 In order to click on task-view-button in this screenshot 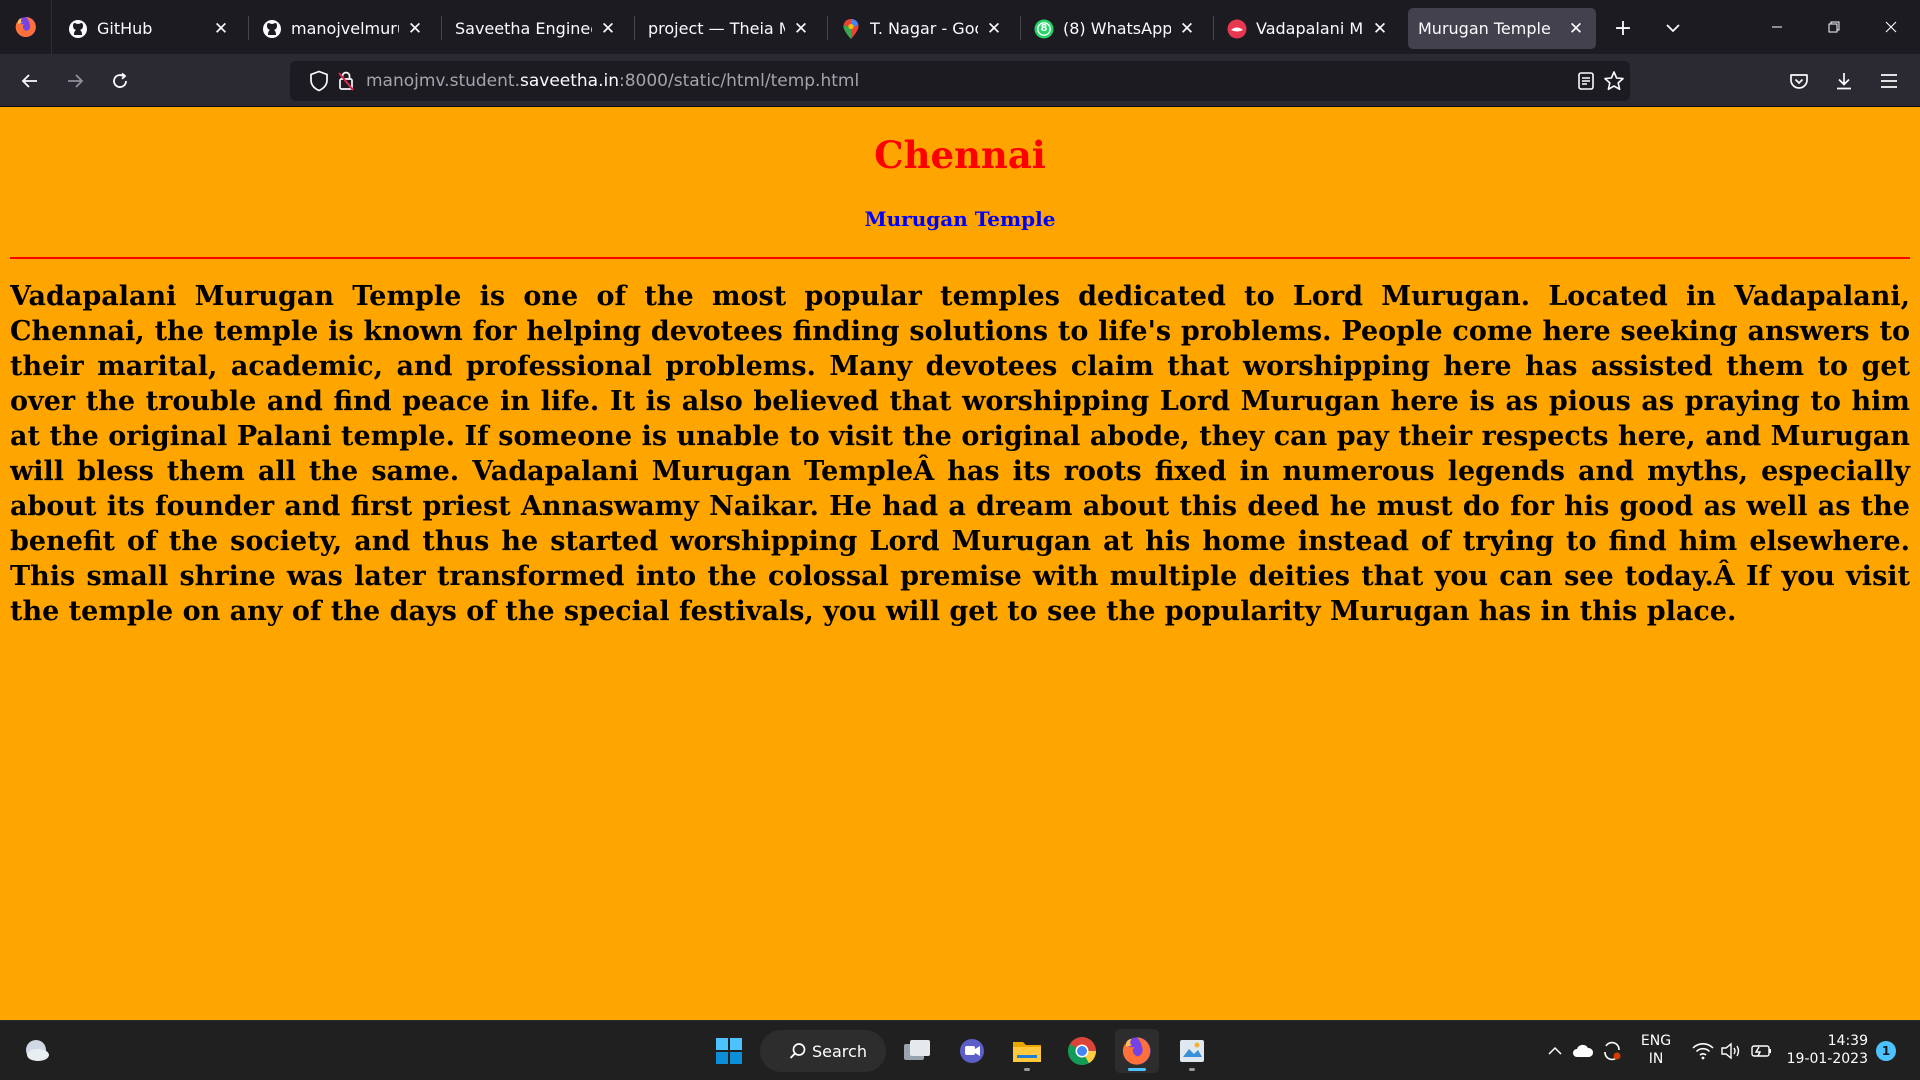, I will do `click(917, 1051)`.